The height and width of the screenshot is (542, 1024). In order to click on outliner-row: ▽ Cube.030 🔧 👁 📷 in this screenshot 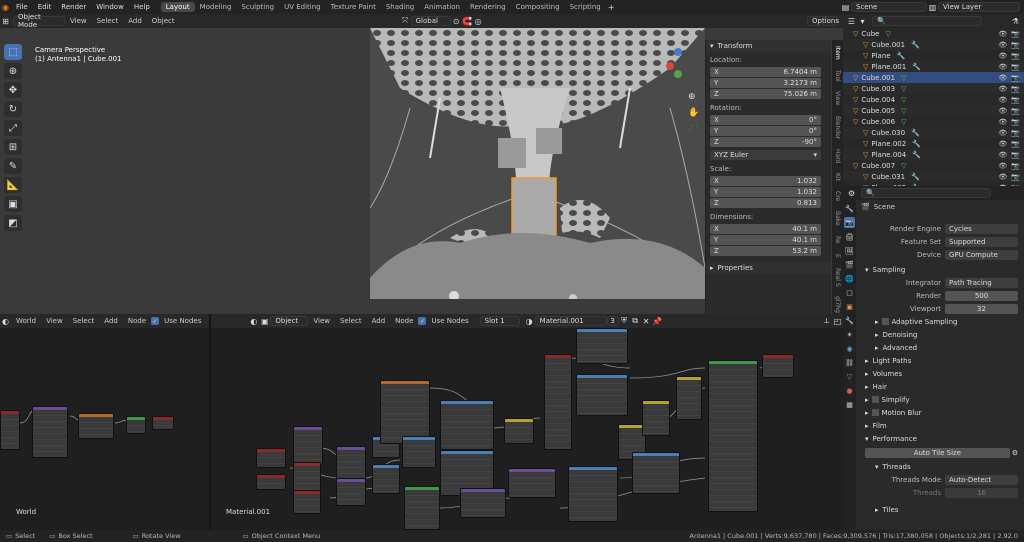, I will do `click(933, 132)`.